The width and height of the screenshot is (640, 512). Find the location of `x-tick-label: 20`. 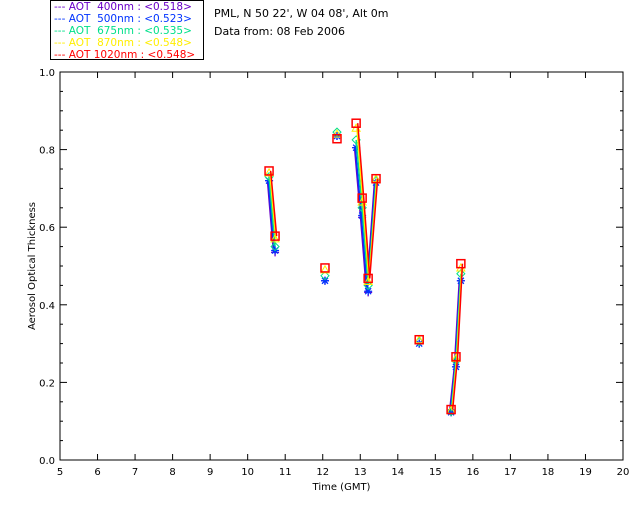

x-tick-label: 20 is located at coordinates (623, 472).